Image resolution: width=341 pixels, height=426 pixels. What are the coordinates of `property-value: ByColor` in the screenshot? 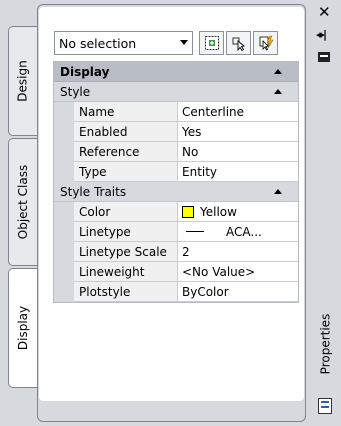 It's located at (238, 292).